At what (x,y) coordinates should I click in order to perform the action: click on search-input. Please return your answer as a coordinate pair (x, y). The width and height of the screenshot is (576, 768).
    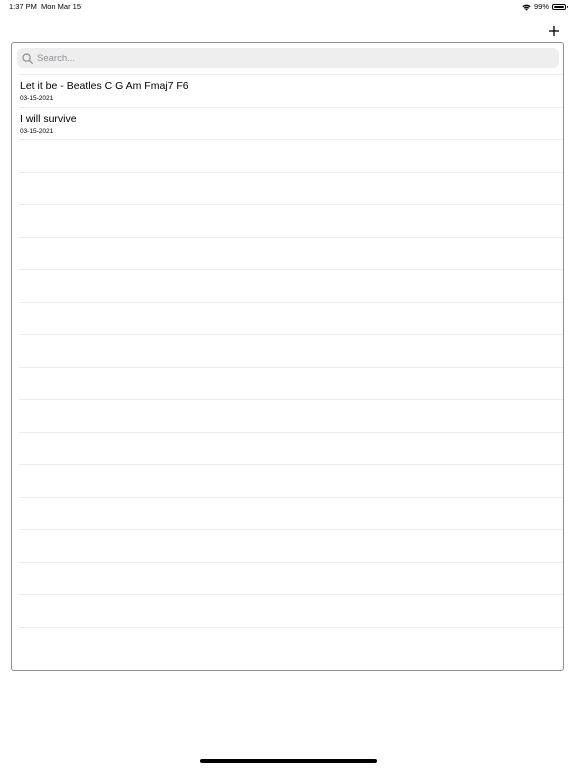
    Looking at the image, I should click on (287, 58).